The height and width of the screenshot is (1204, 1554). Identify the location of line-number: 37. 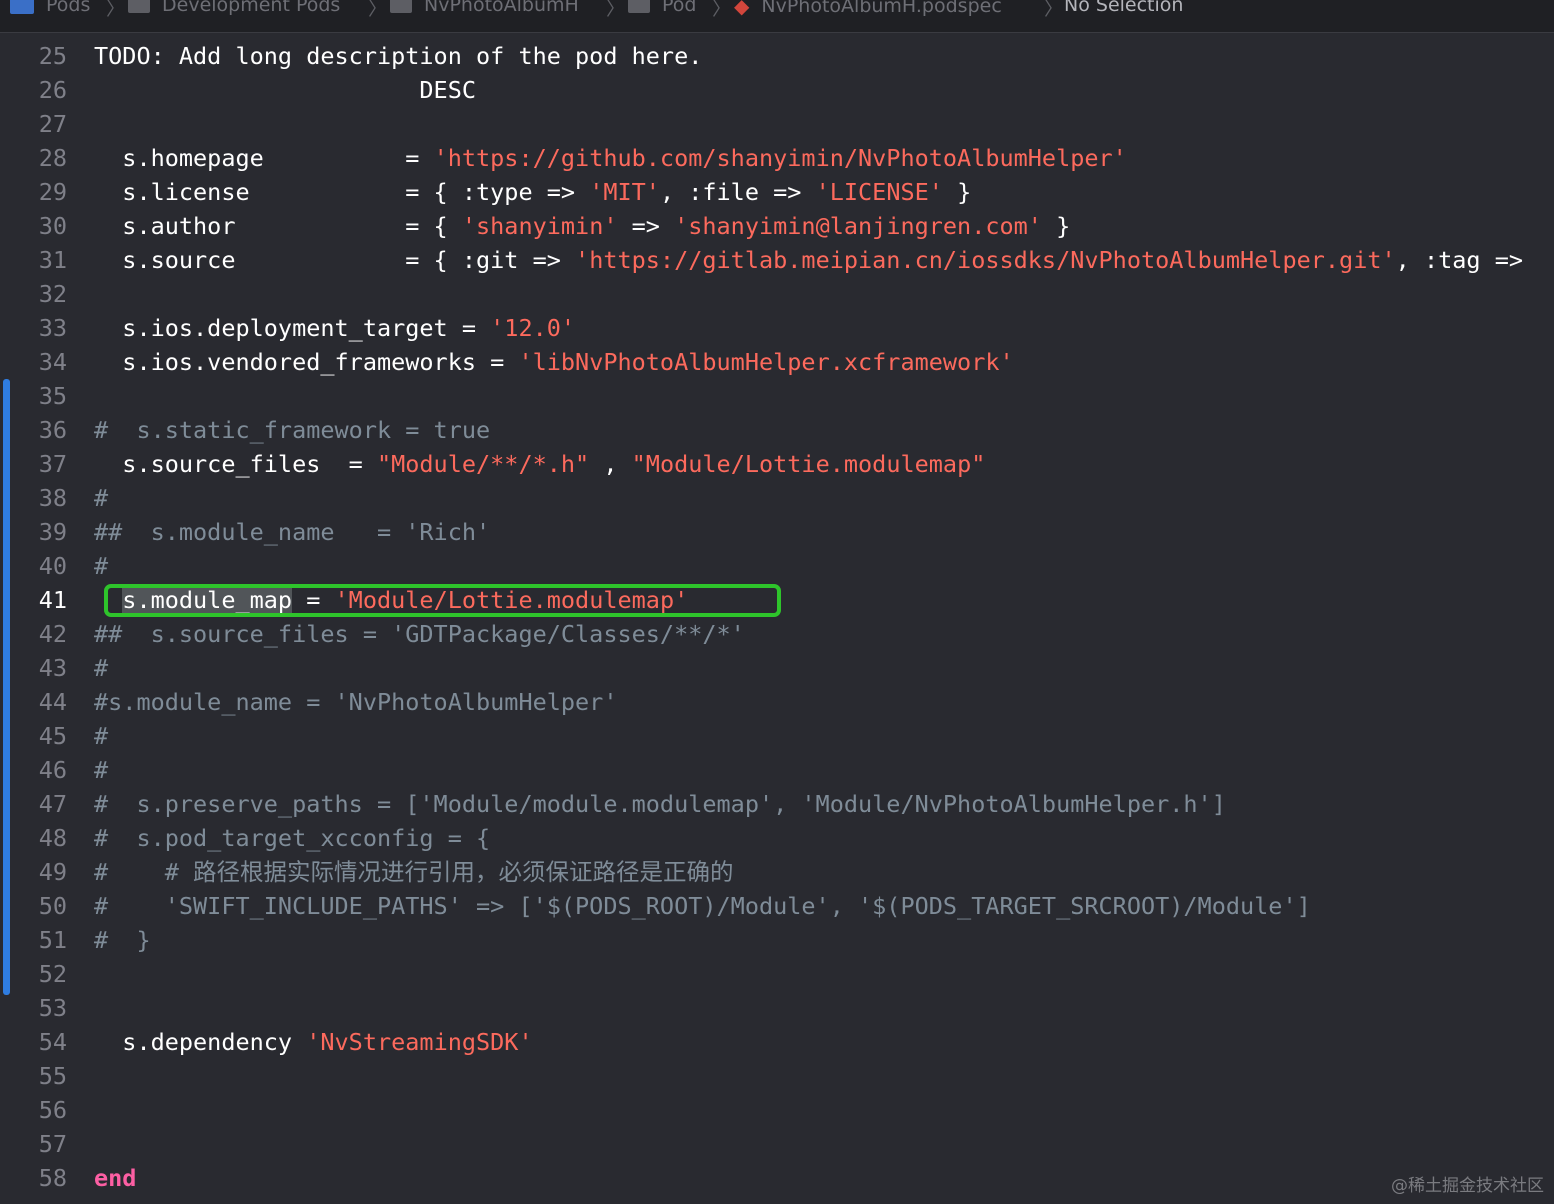
(52, 464).